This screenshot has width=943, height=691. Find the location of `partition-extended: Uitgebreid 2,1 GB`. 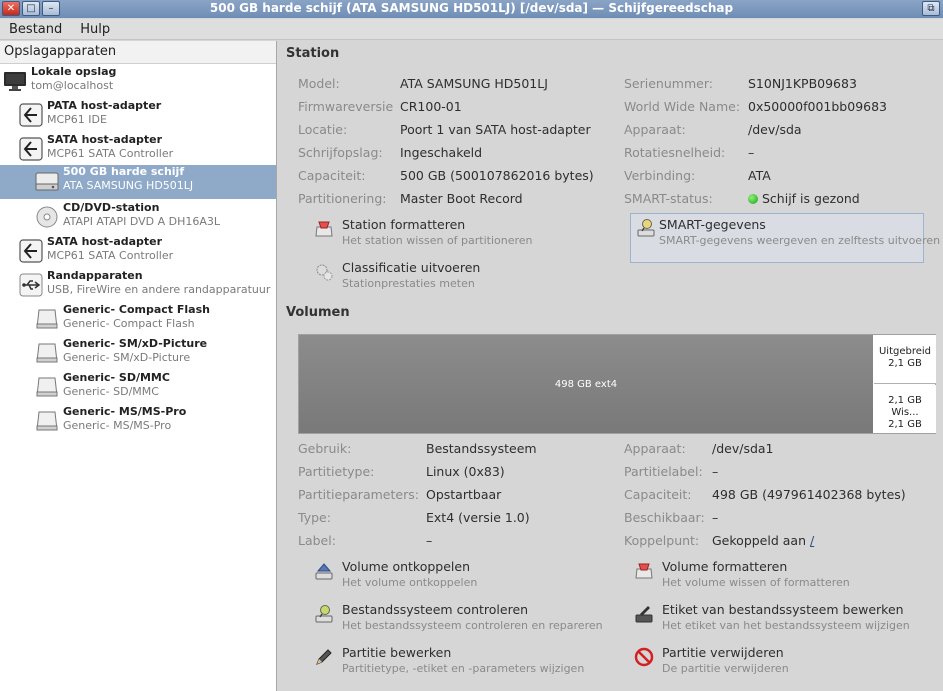

partition-extended: Uitgebreid 2,1 GB is located at coordinates (905, 359).